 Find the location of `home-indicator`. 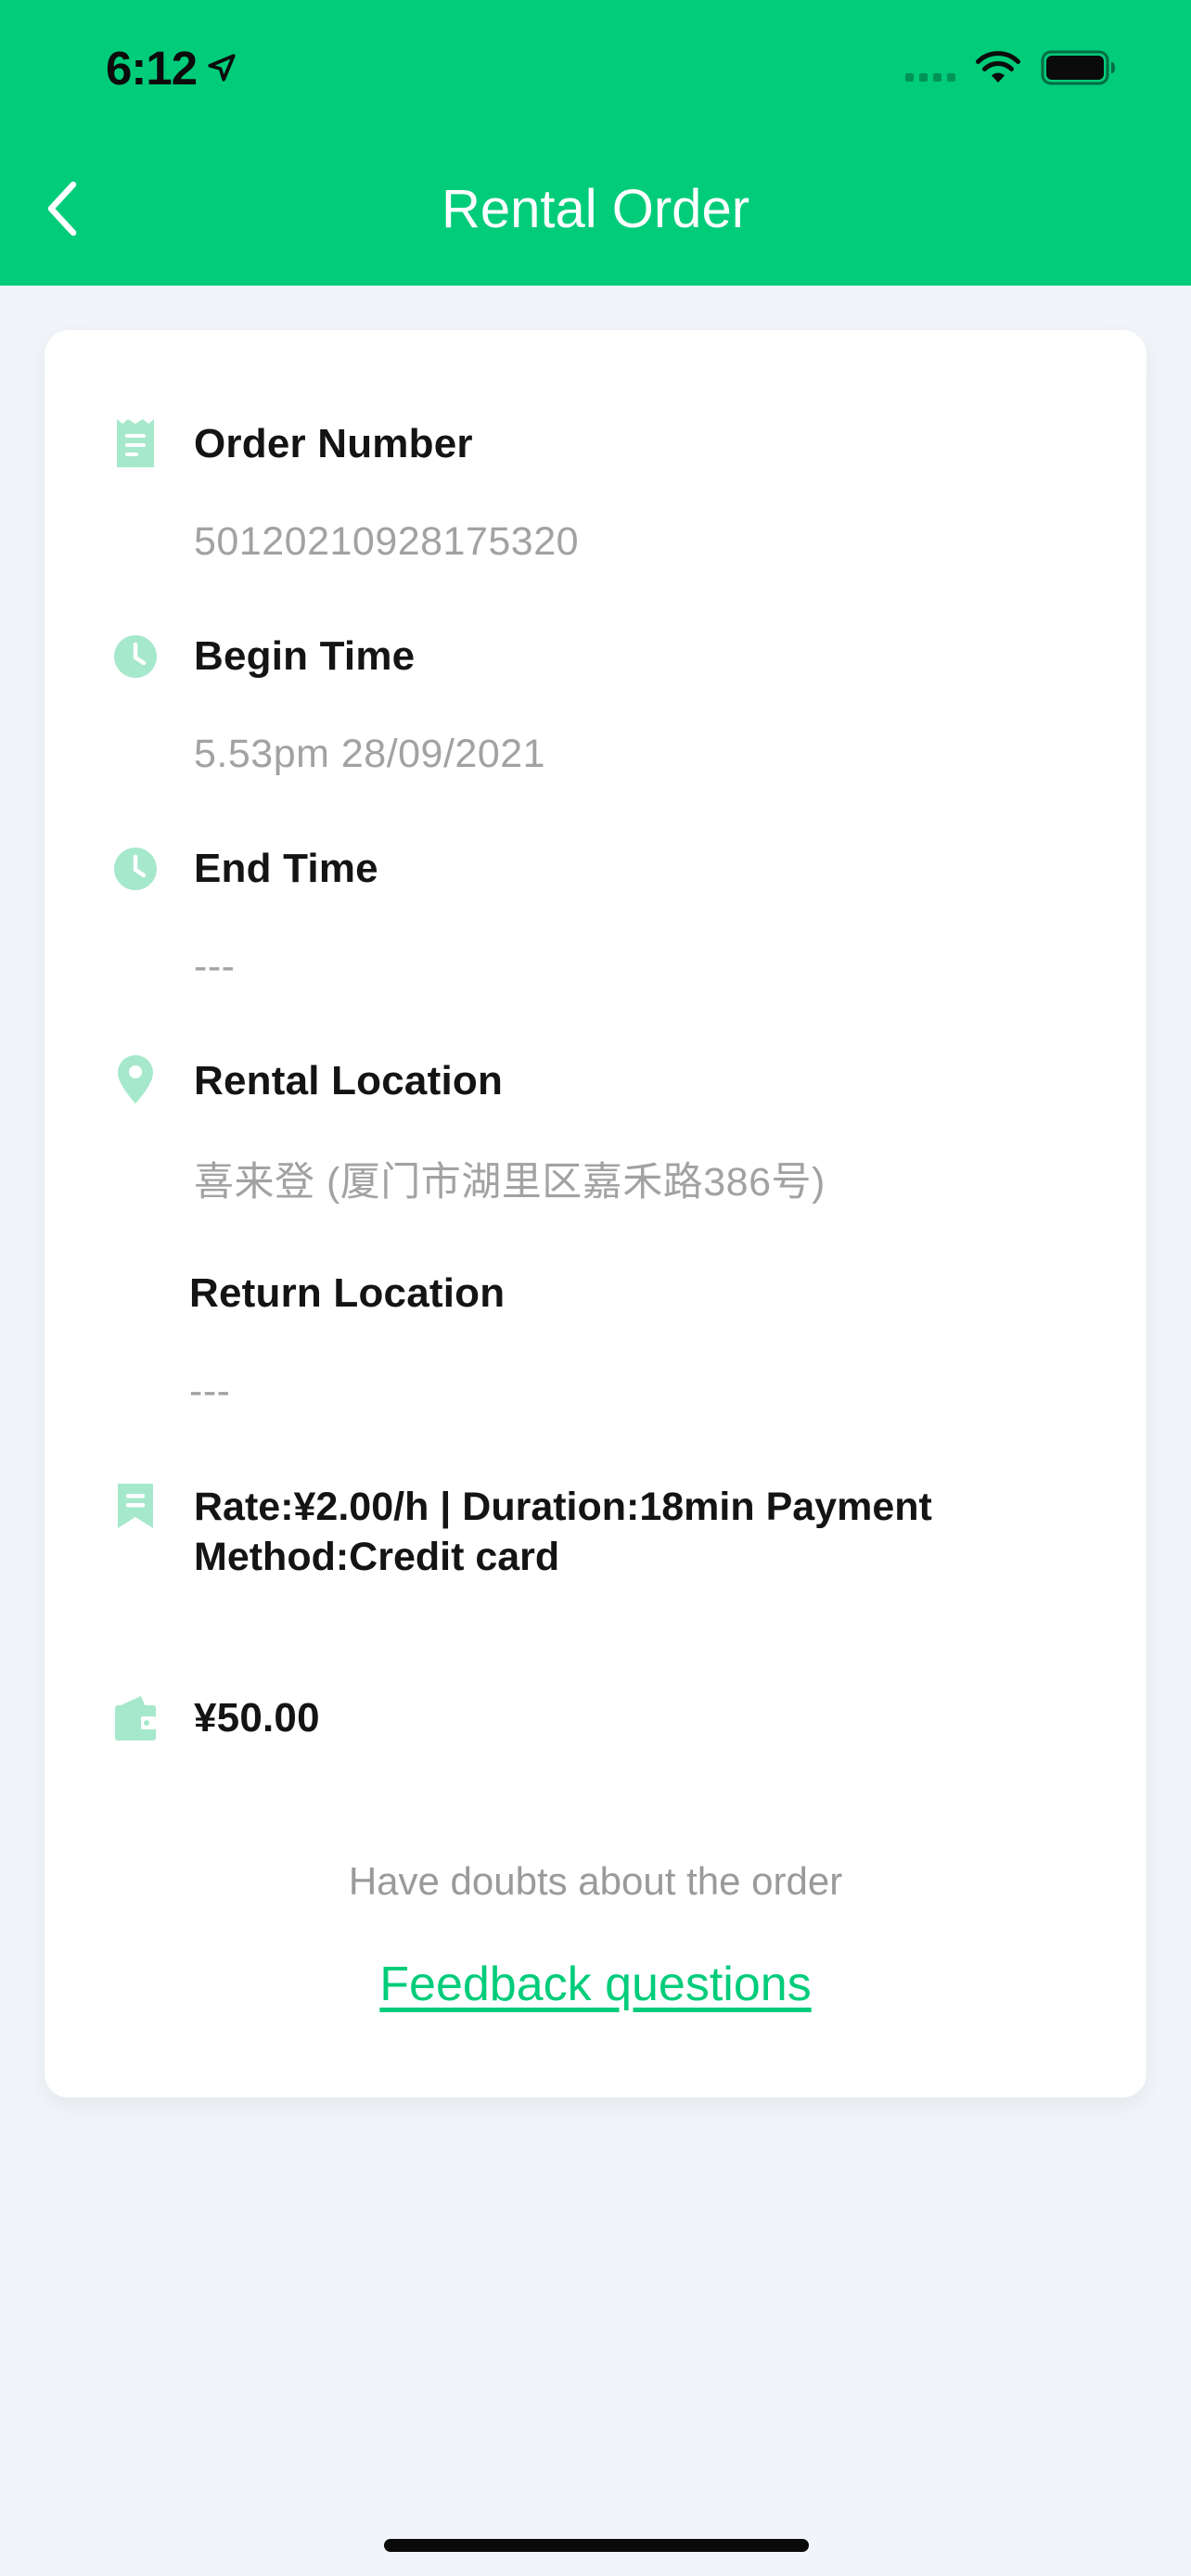

home-indicator is located at coordinates (597, 2545).